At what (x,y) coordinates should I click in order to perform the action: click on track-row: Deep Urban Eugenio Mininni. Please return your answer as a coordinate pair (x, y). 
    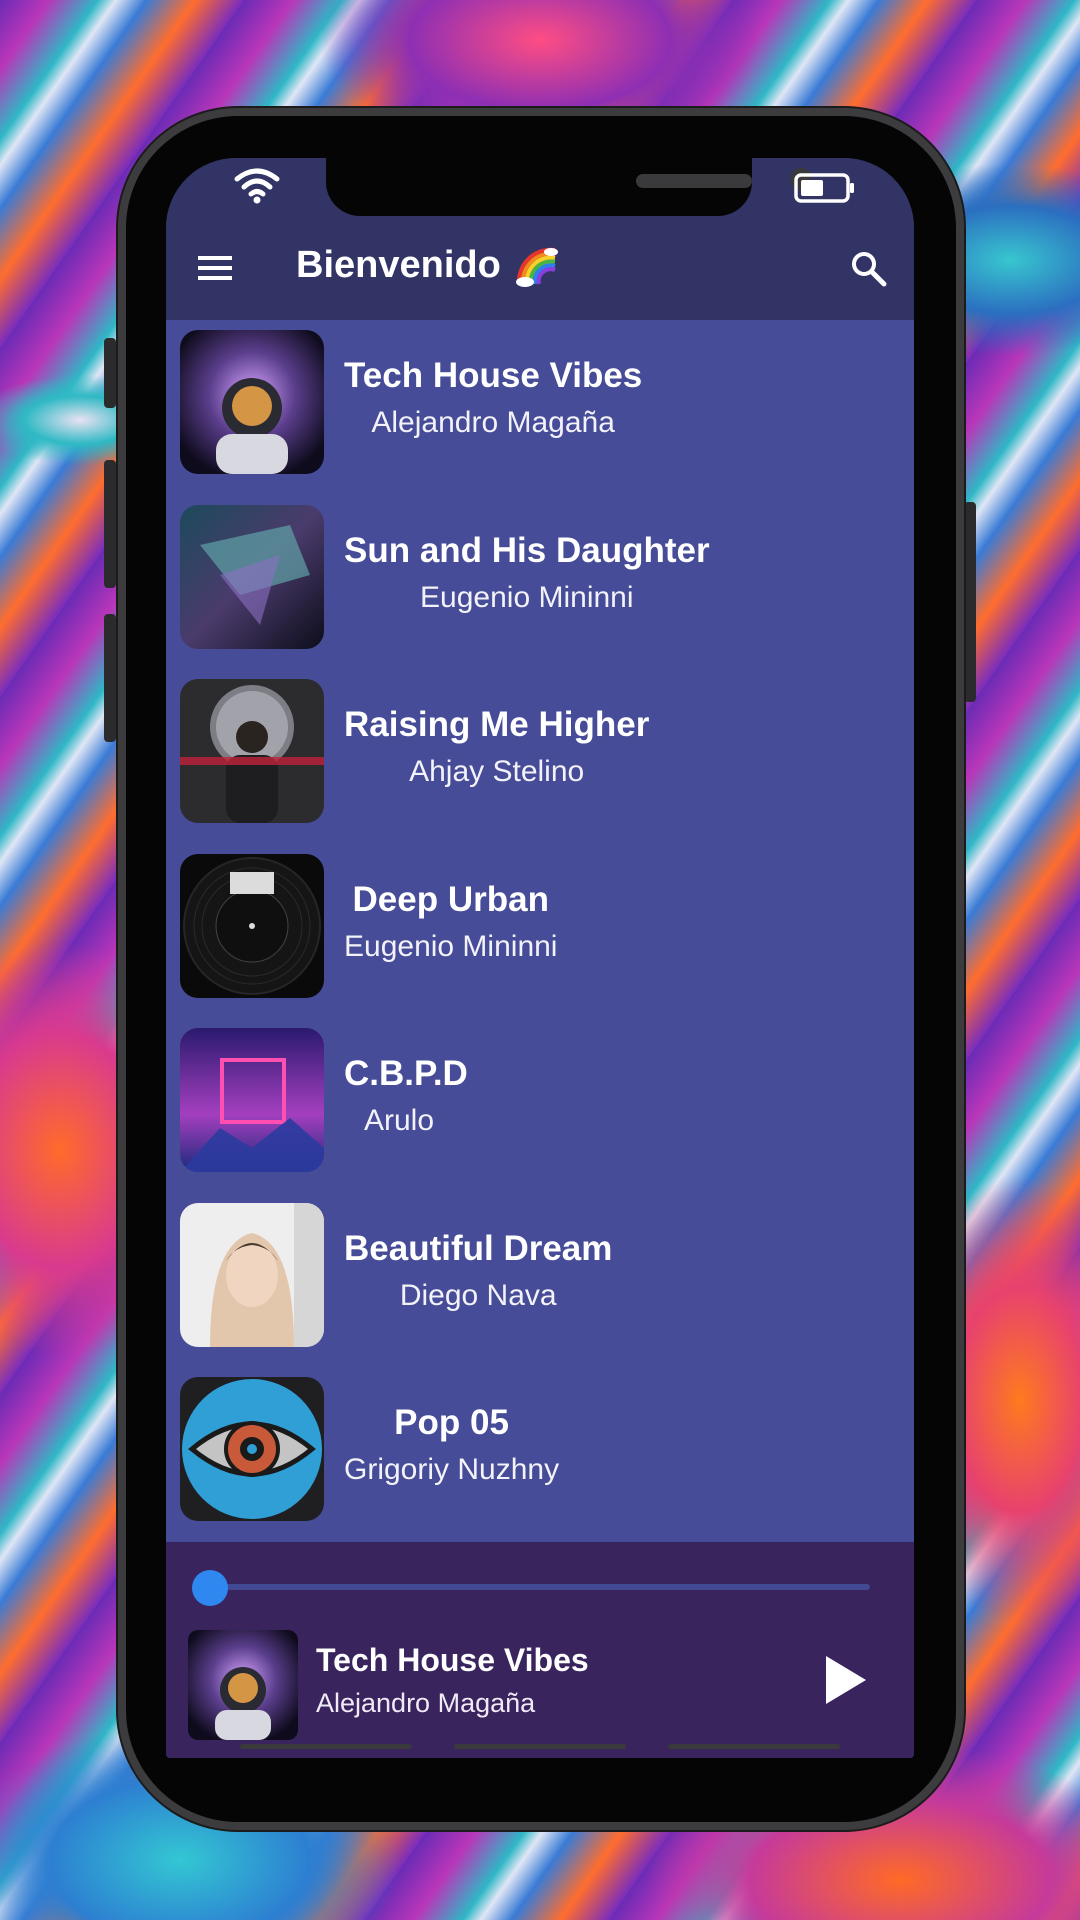
    Looking at the image, I should click on (540, 941).